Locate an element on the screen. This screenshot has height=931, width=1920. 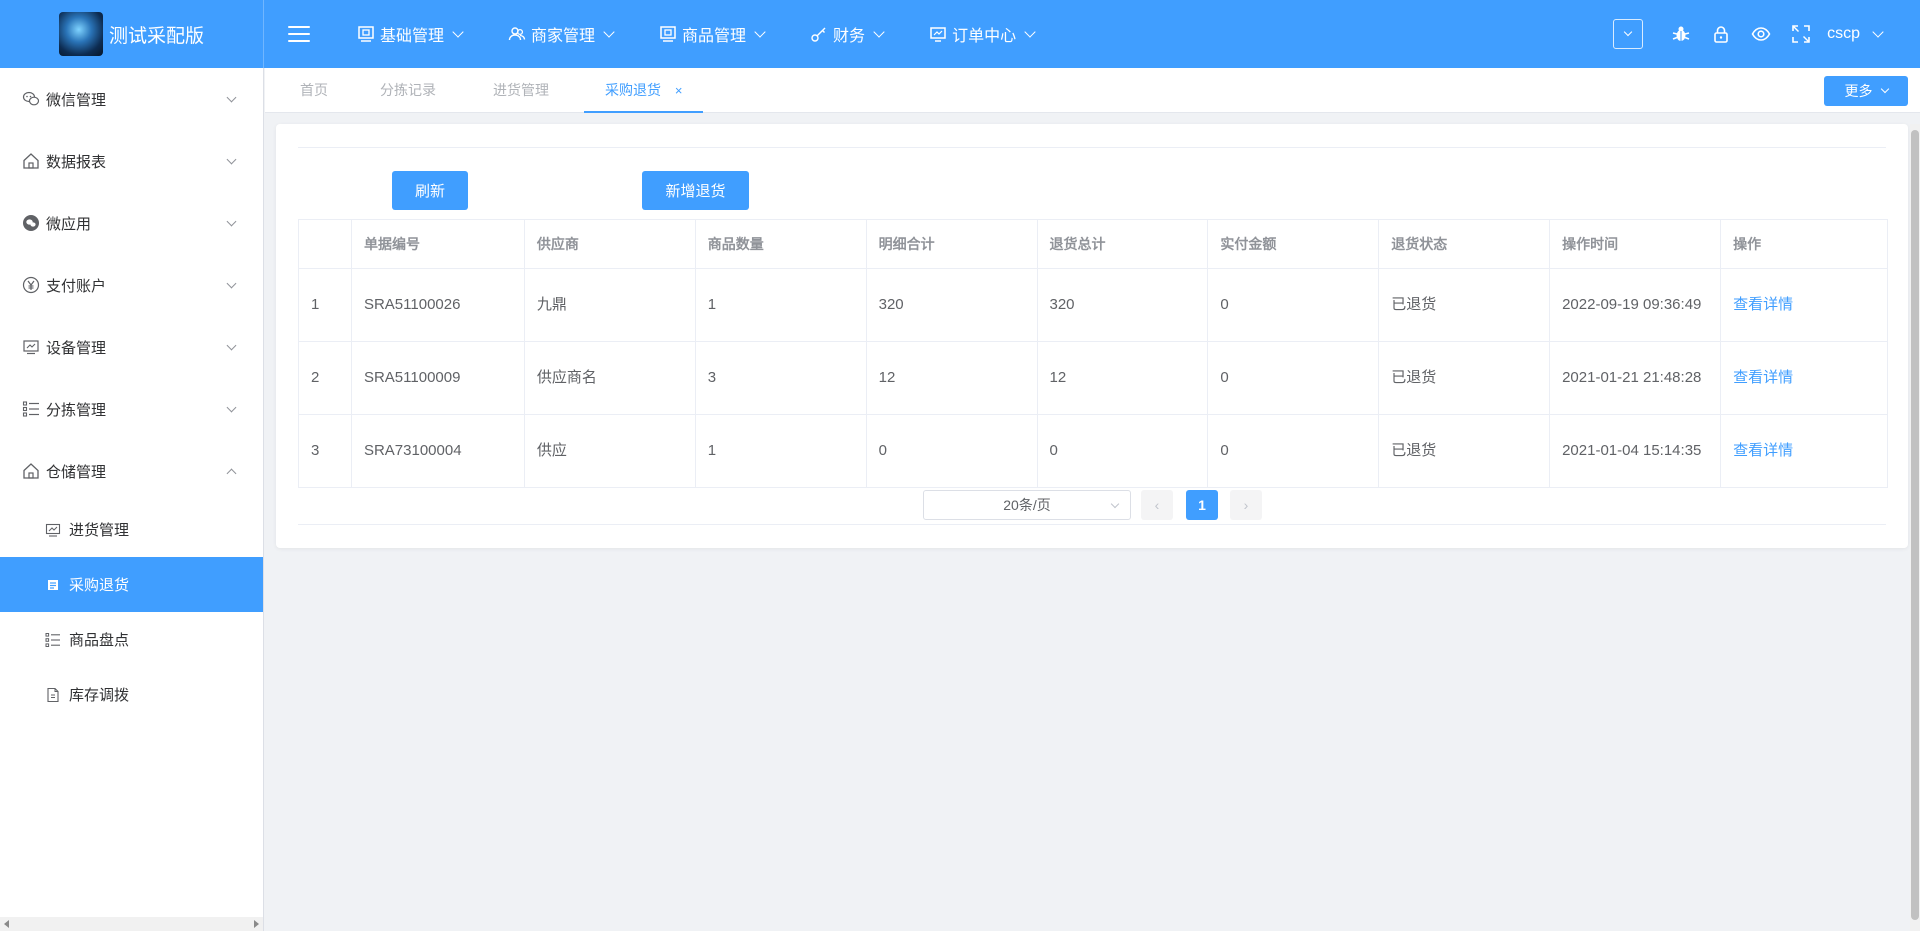
divider is located at coordinates (1092, 524).